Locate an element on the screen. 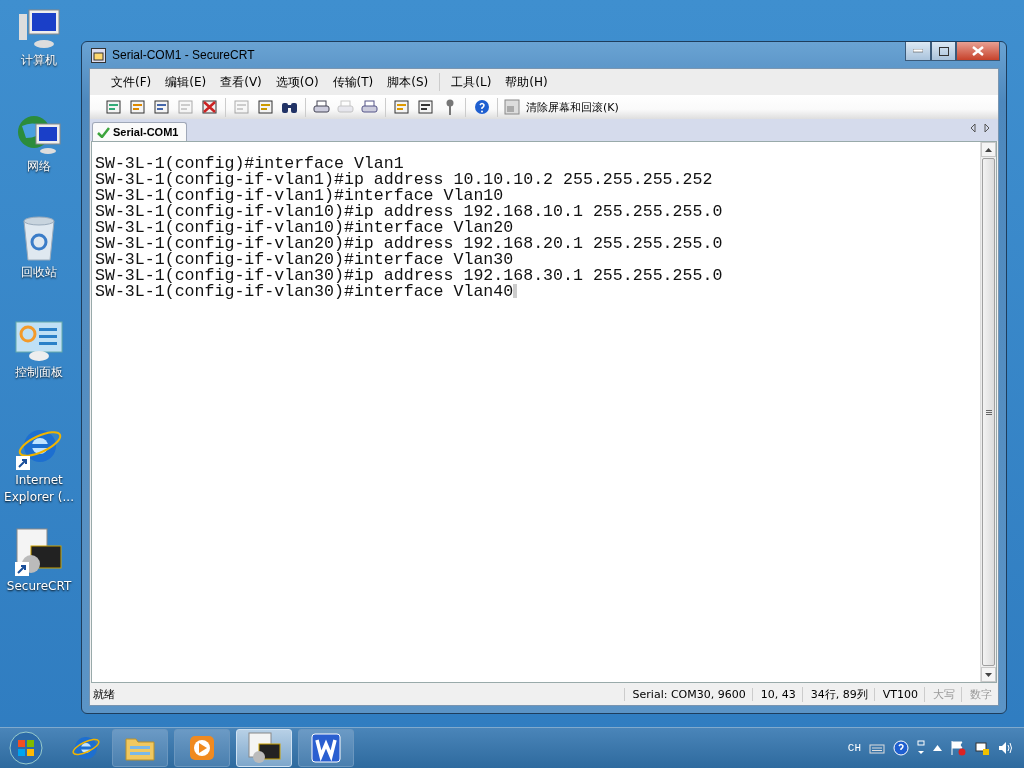 The width and height of the screenshot is (1024, 768). text-cursor is located at coordinates (515, 291).